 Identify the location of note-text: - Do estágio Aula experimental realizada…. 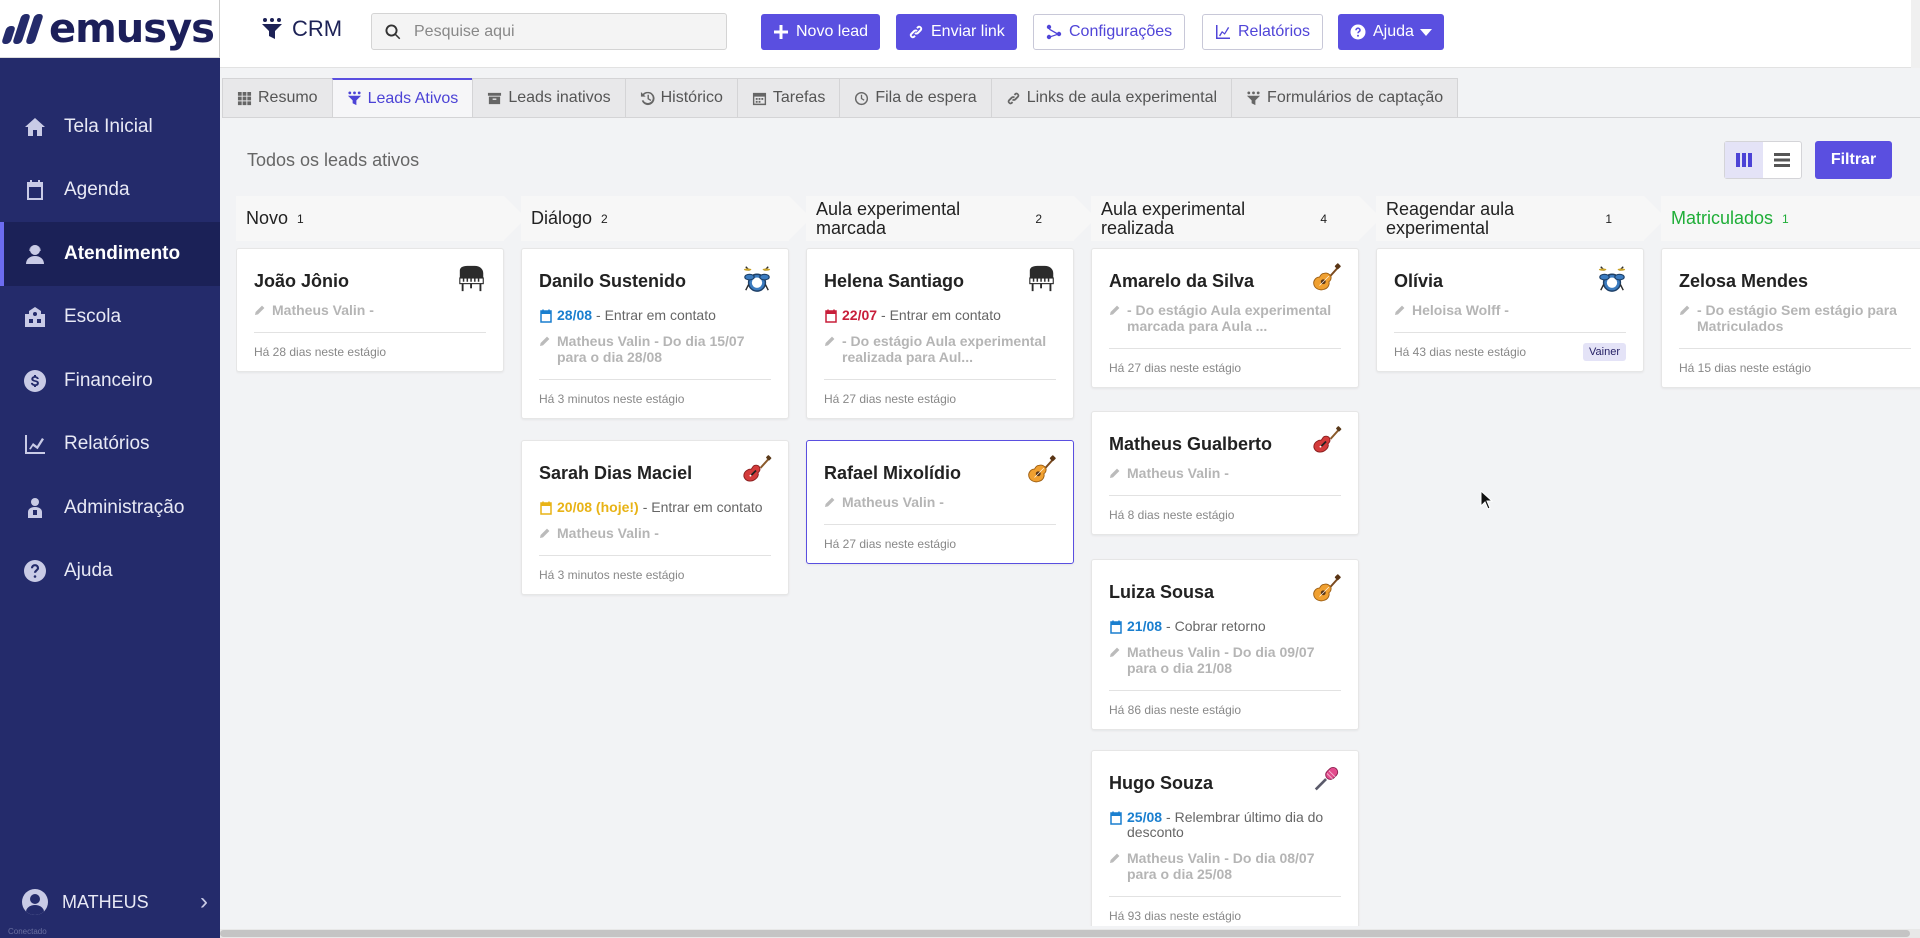
(944, 349).